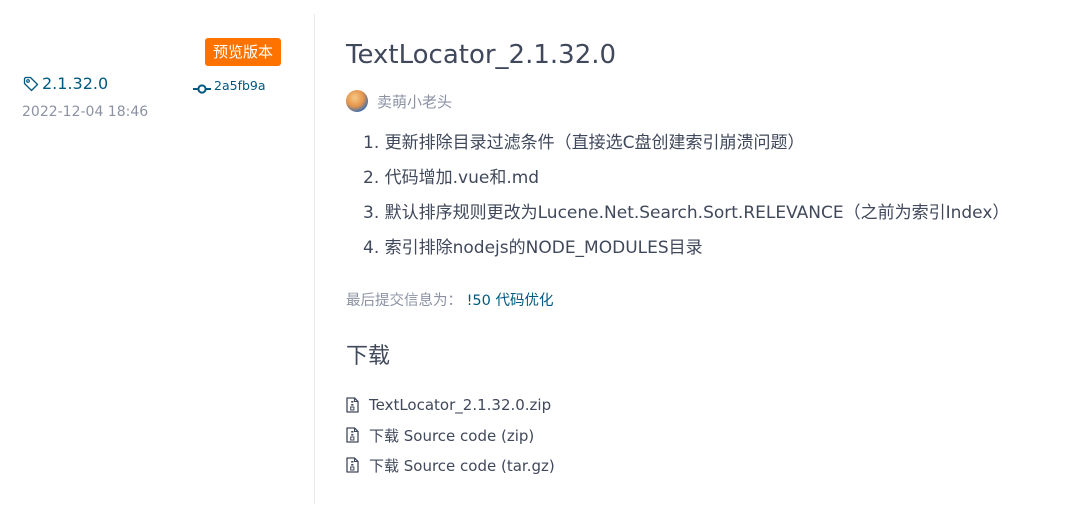 This screenshot has height=513, width=1080. I want to click on last-commit-label: 最后提交信息为：, so click(404, 301).